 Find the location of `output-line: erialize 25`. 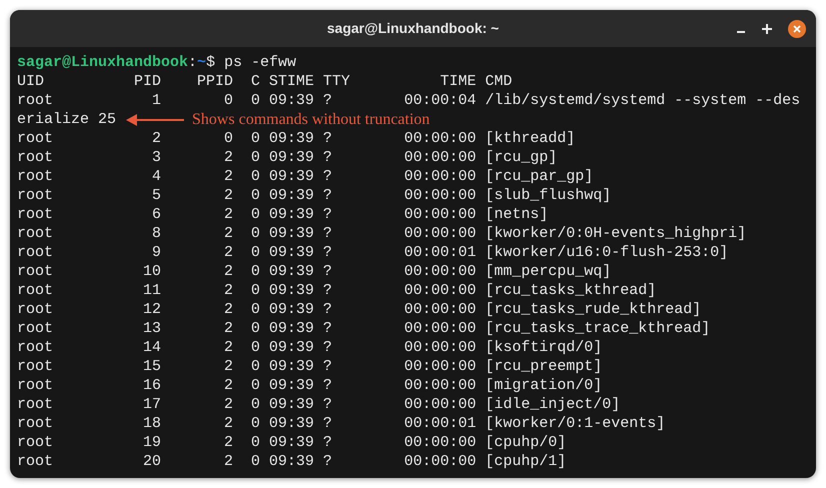

output-line: erialize 25 is located at coordinates (66, 119).